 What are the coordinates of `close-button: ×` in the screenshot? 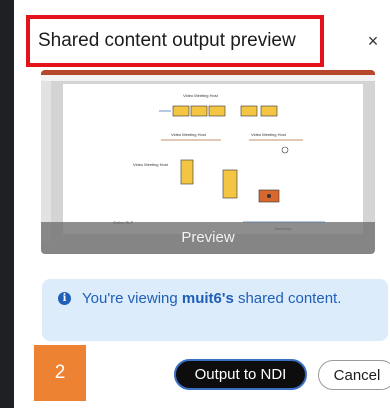 It's located at (373, 41).